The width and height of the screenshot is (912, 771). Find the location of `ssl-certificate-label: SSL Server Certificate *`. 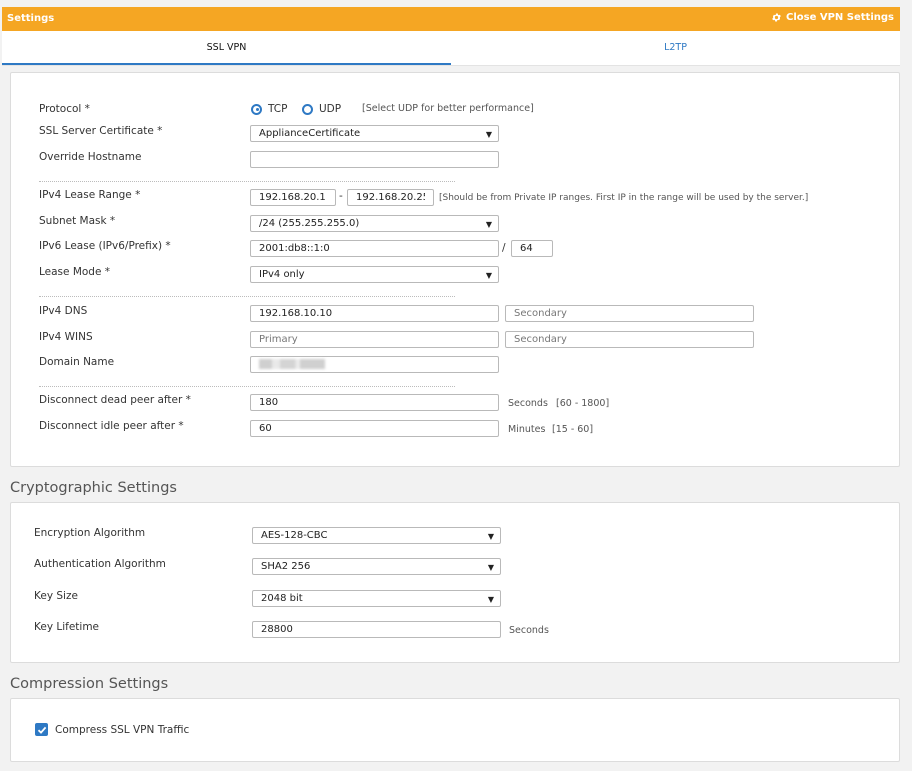

ssl-certificate-label: SSL Server Certificate * is located at coordinates (101, 131).